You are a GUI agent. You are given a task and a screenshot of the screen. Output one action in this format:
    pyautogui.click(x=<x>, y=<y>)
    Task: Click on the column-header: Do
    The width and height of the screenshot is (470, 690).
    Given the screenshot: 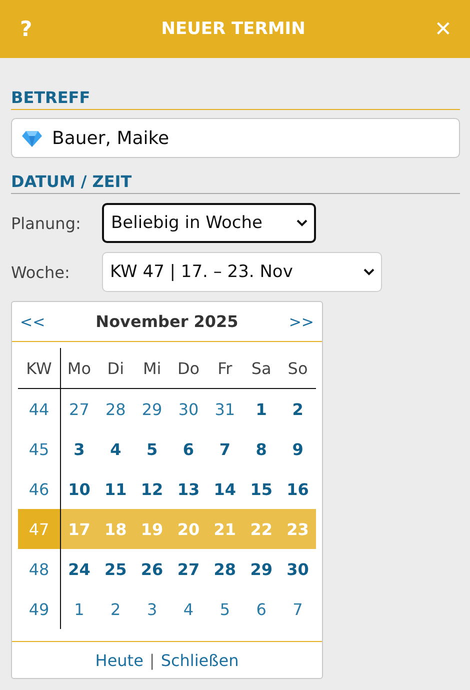 What is the action you would take?
    pyautogui.click(x=188, y=369)
    